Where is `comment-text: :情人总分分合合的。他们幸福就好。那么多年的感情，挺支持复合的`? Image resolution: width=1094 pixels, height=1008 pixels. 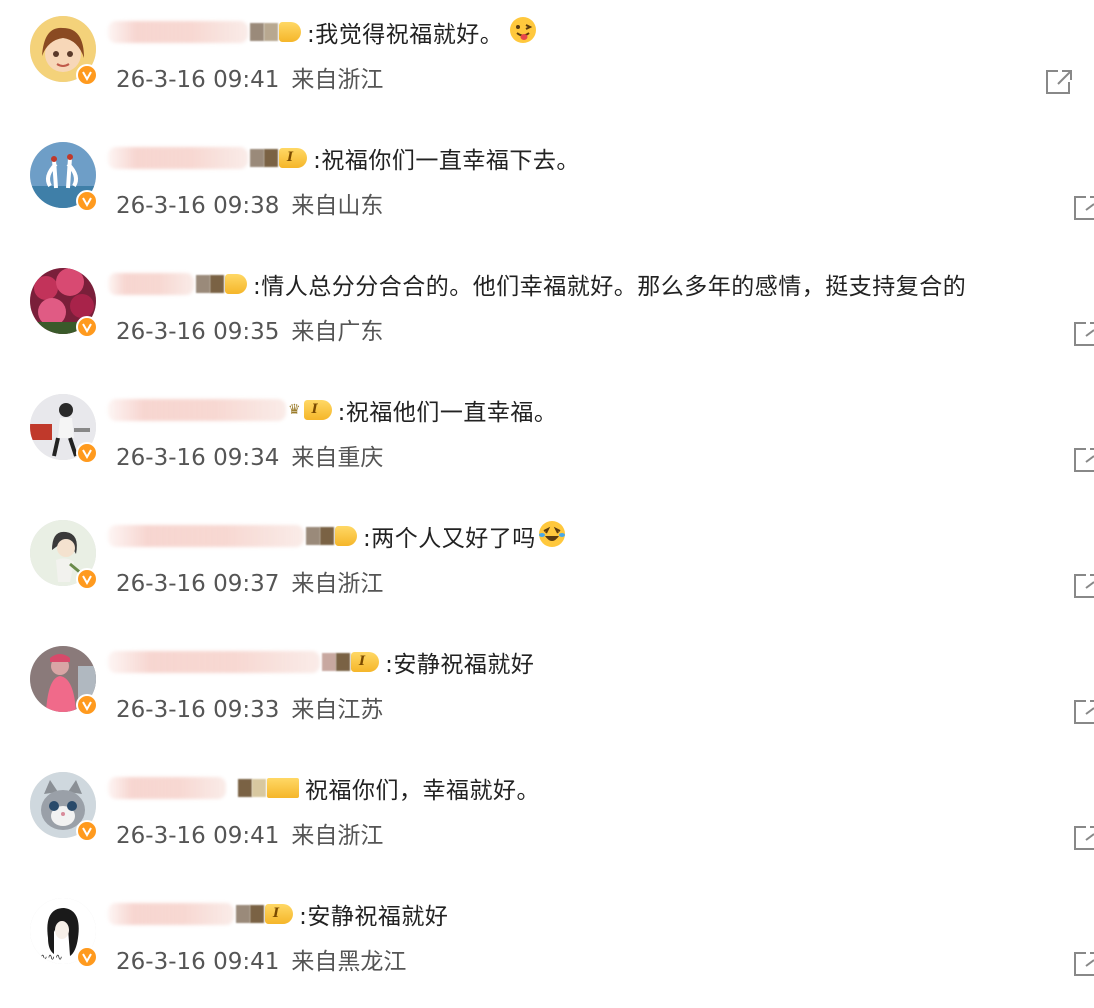 comment-text: :情人总分分合合的。他们幸福就好。那么多年的感情，挺支持复合的 is located at coordinates (610, 287).